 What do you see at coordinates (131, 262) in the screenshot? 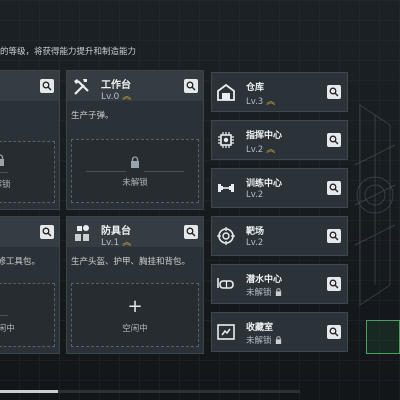
I see `card-description: 生产头盔、护甲、胸挂和背包。` at bounding box center [131, 262].